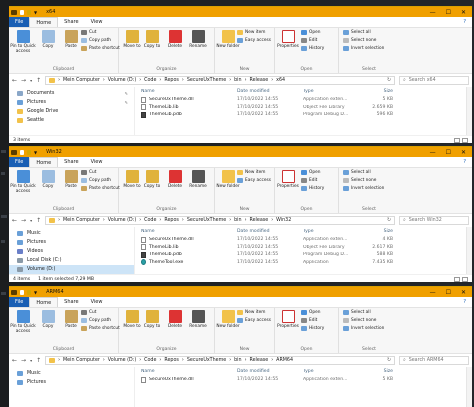 The image size is (474, 407). What do you see at coordinates (463, 12) in the screenshot?
I see `close-icon: ✕` at bounding box center [463, 12].